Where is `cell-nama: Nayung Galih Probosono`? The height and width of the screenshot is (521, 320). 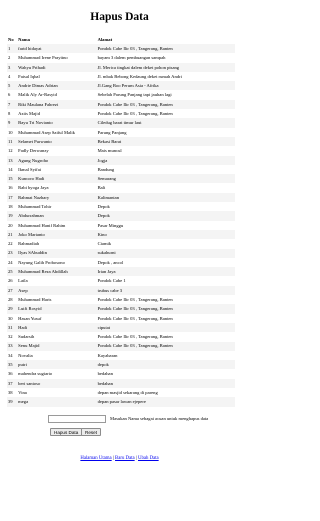
cell-nama: Nayung Galih Probosono is located at coordinates (57, 262).